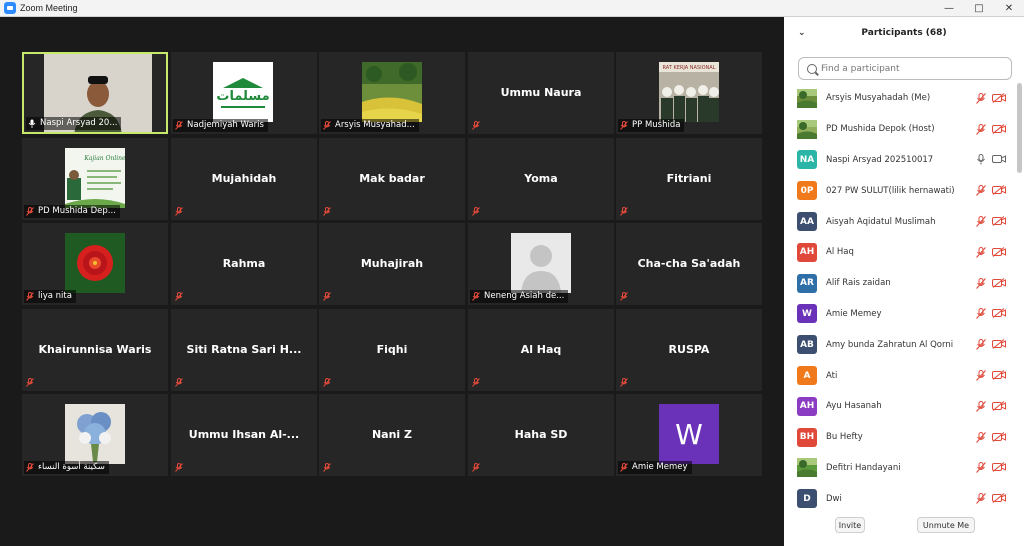 The width and height of the screenshot is (1024, 546). What do you see at coordinates (911, 68) in the screenshot?
I see `search-input` at bounding box center [911, 68].